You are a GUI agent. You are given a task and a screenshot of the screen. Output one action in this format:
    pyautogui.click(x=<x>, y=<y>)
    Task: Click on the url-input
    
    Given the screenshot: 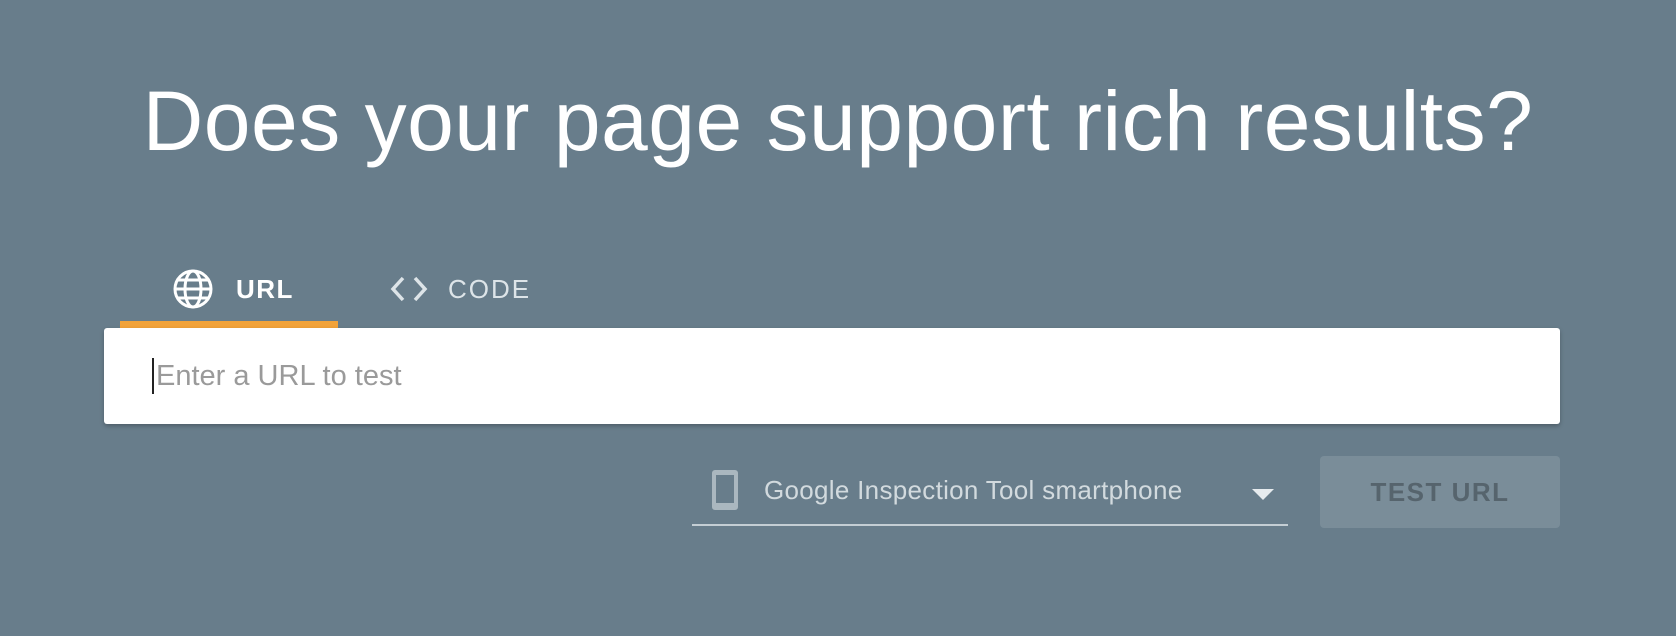 What is the action you would take?
    pyautogui.click(x=842, y=376)
    